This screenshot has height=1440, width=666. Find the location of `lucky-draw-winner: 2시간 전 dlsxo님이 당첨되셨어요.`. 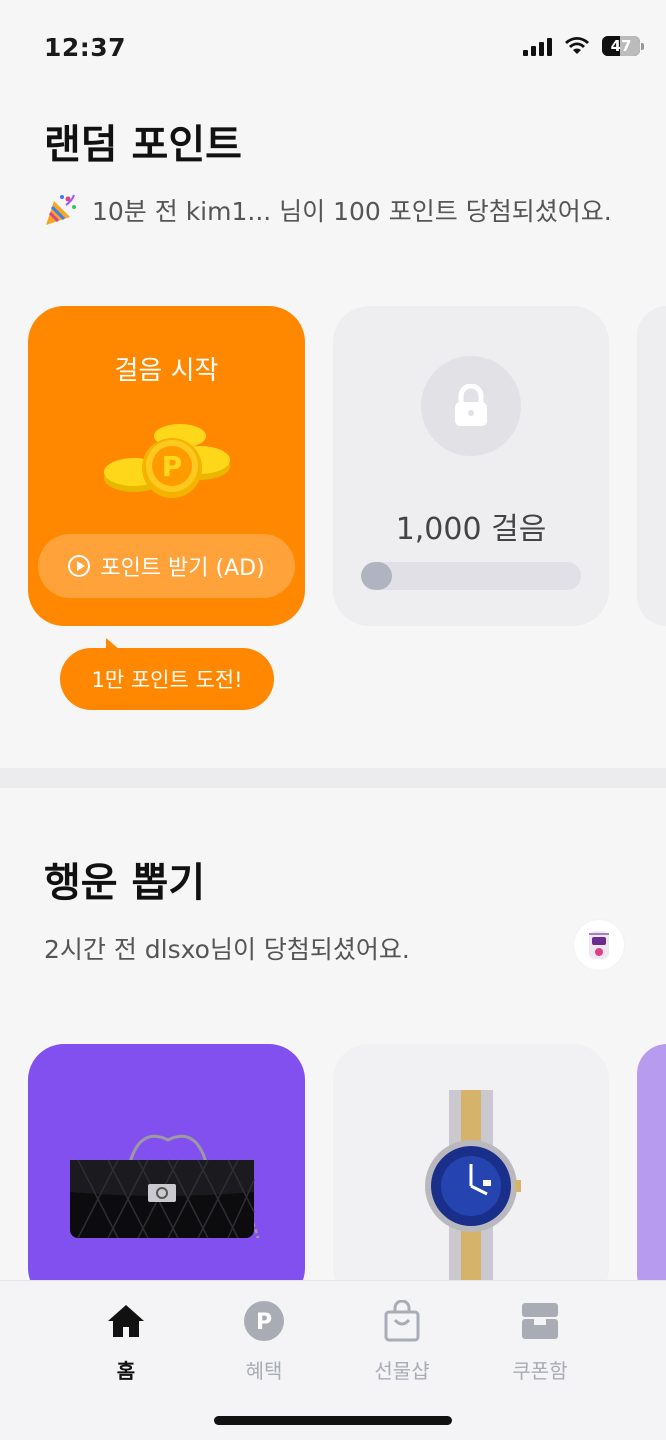

lucky-draw-winner: 2시간 전 dlsxo님이 당첨되셨어요. is located at coordinates (227, 949).